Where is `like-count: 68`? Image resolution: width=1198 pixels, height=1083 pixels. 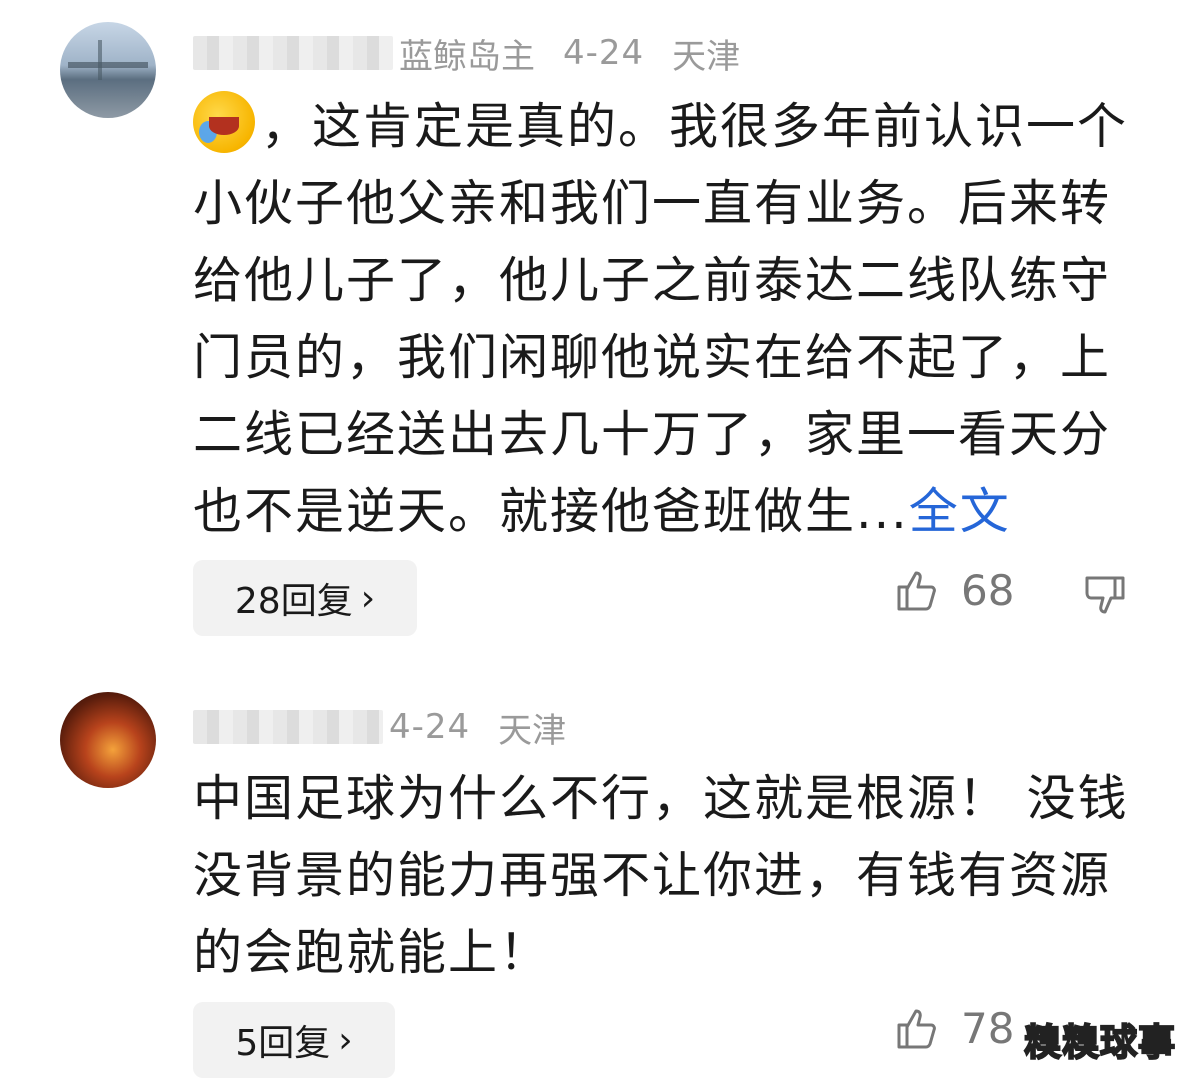 like-count: 68 is located at coordinates (988, 590).